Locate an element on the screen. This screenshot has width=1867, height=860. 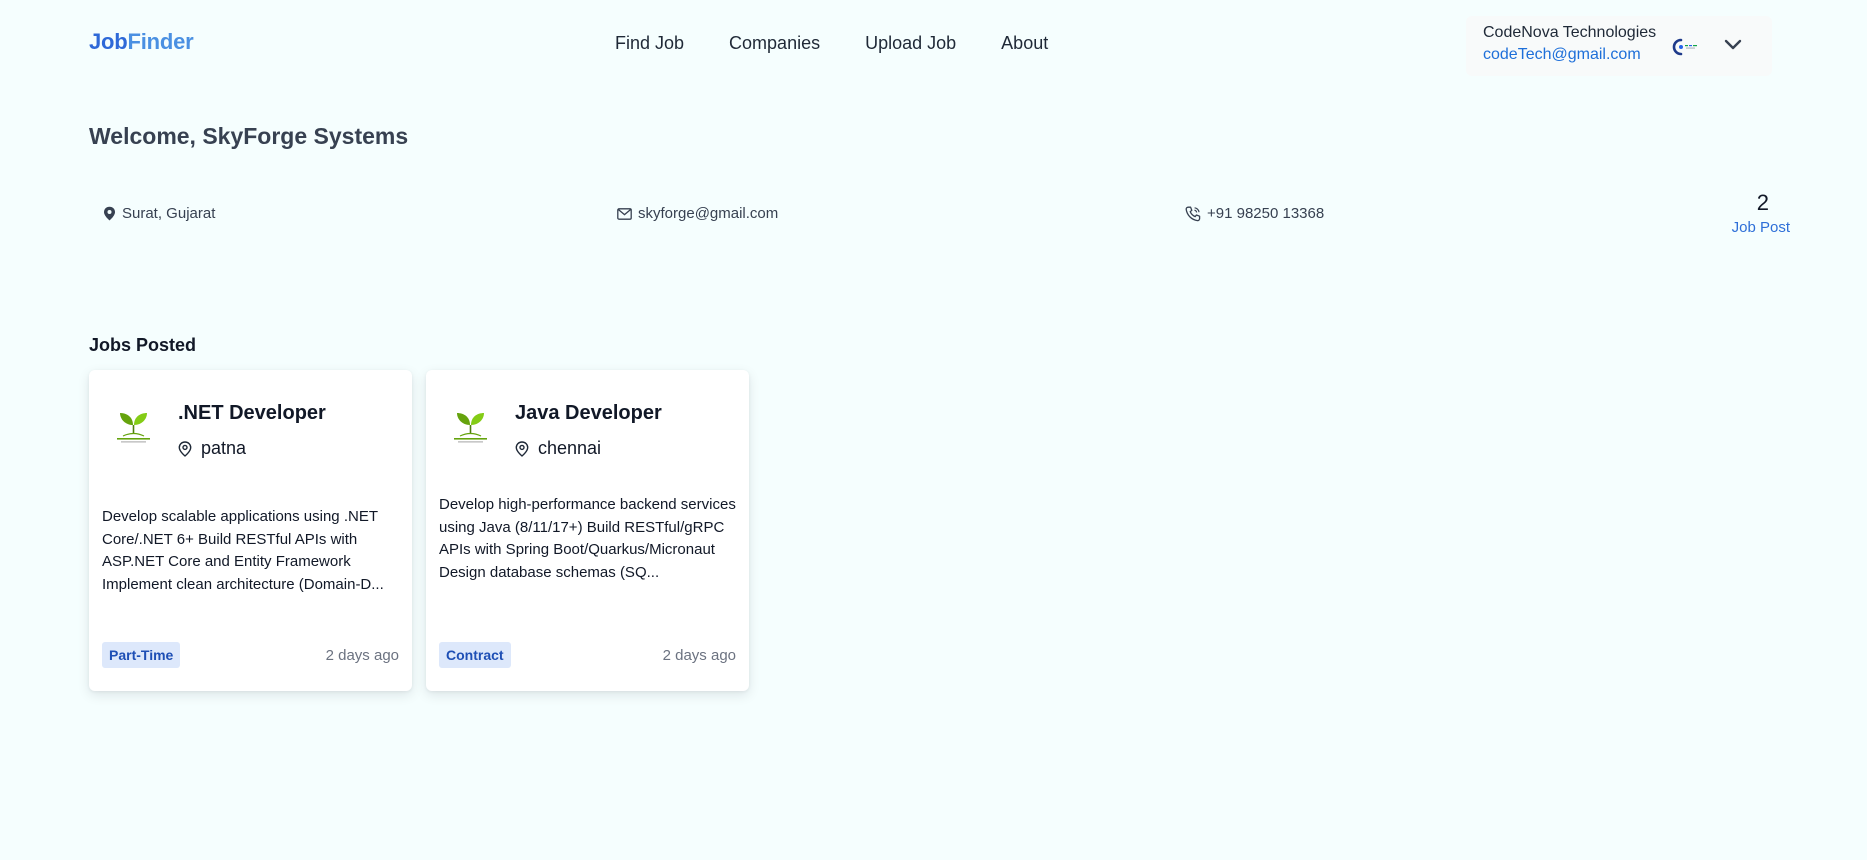
job-location-text: patna is located at coordinates (224, 448).